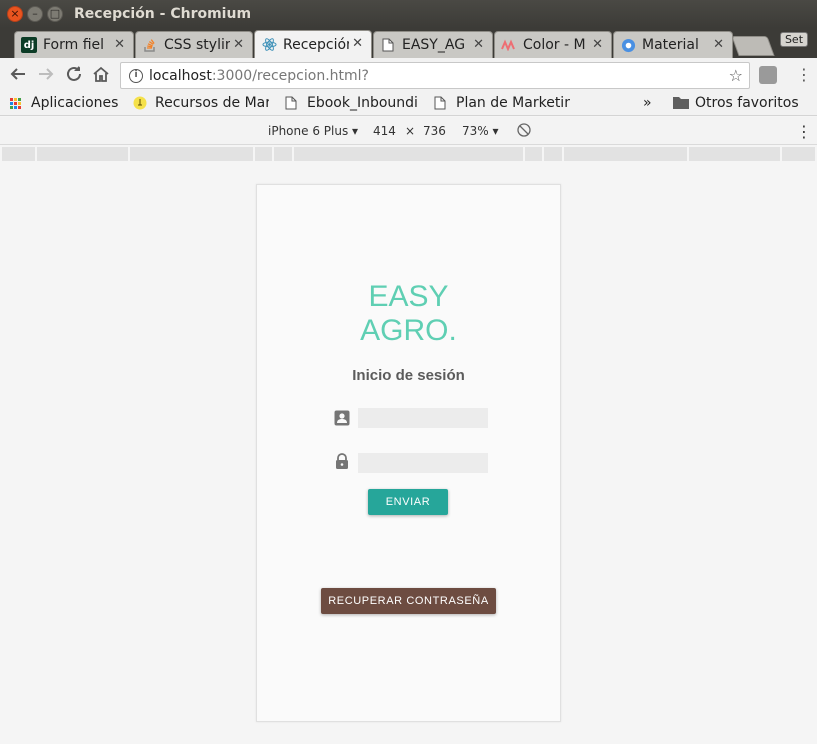  I want to click on bookmark-label: Aplicaciones, so click(75, 103).